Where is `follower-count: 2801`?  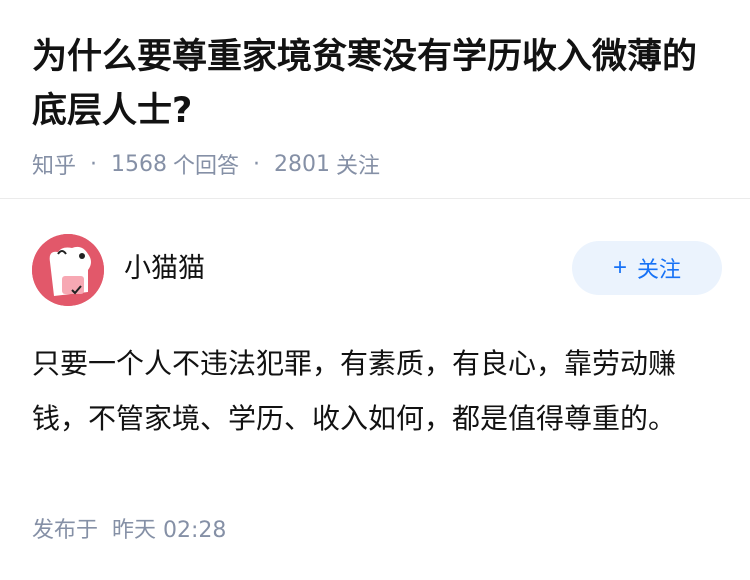
follower-count: 2801 is located at coordinates (302, 164).